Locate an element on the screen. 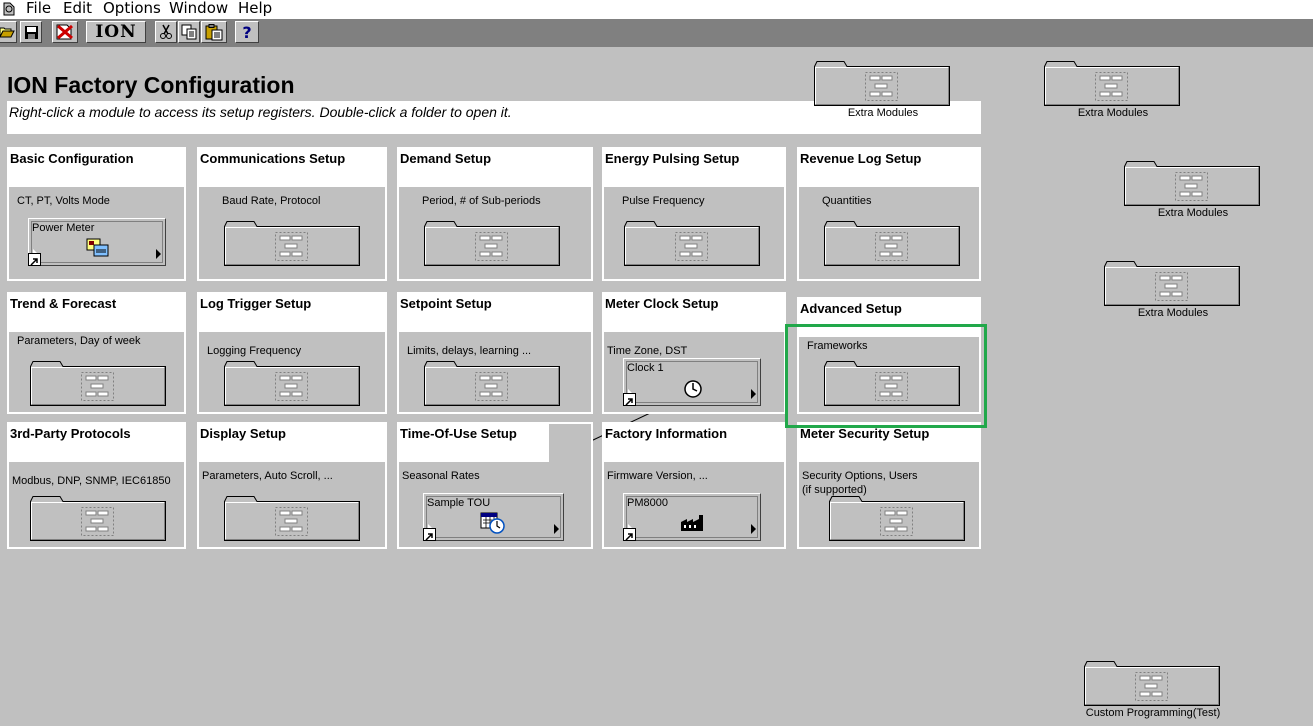  panel-title: 3rd-Party Protocols is located at coordinates (70, 433).